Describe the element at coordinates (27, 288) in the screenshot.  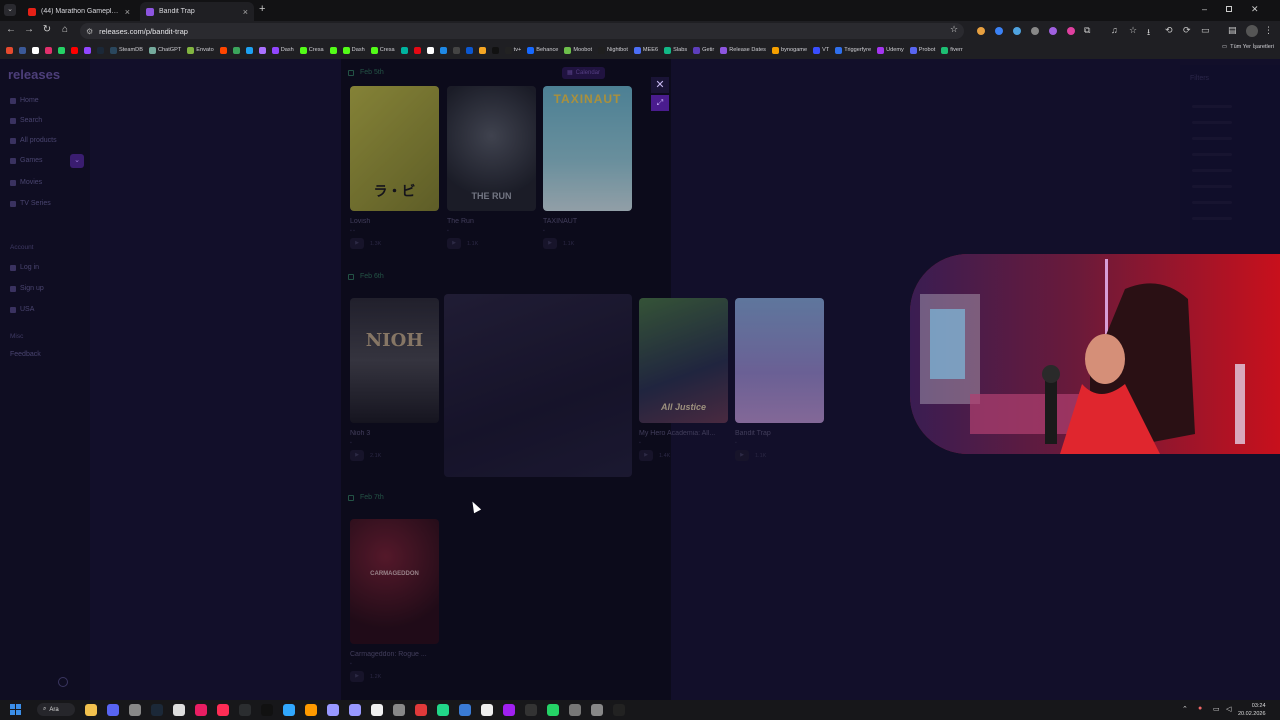
I see `sidebar-item-signup: Sign up` at that location.